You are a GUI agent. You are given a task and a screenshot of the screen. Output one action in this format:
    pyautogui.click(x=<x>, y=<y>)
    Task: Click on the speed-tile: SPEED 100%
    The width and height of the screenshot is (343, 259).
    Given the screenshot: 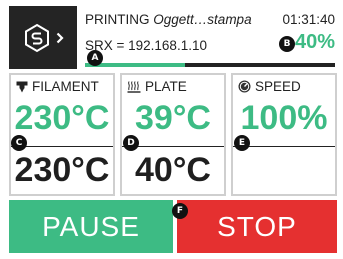 What is the action you would take?
    pyautogui.click(x=284, y=134)
    